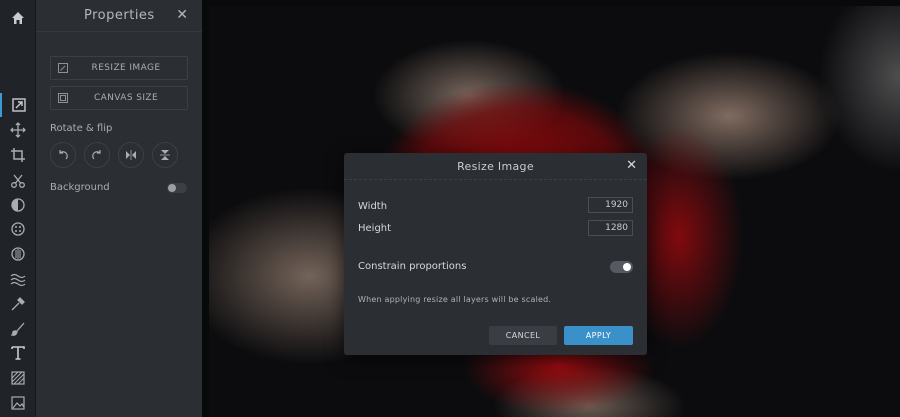  Describe the element at coordinates (182, 15) in the screenshot. I see `panel-close-icon: ✕` at that location.